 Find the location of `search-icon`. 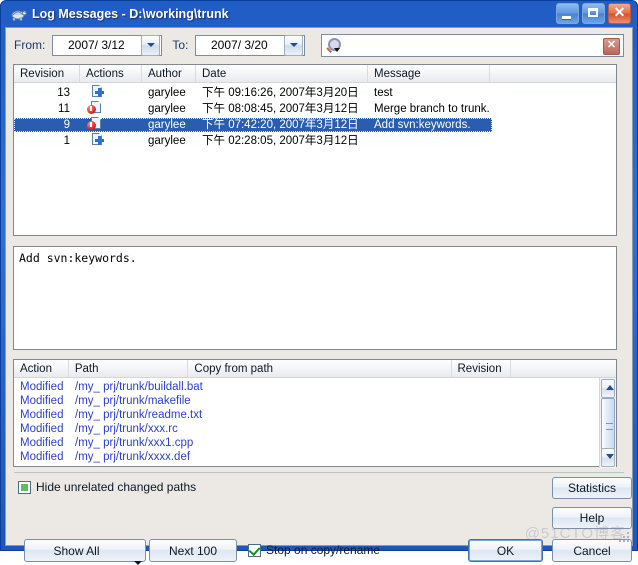

search-icon is located at coordinates (335, 45).